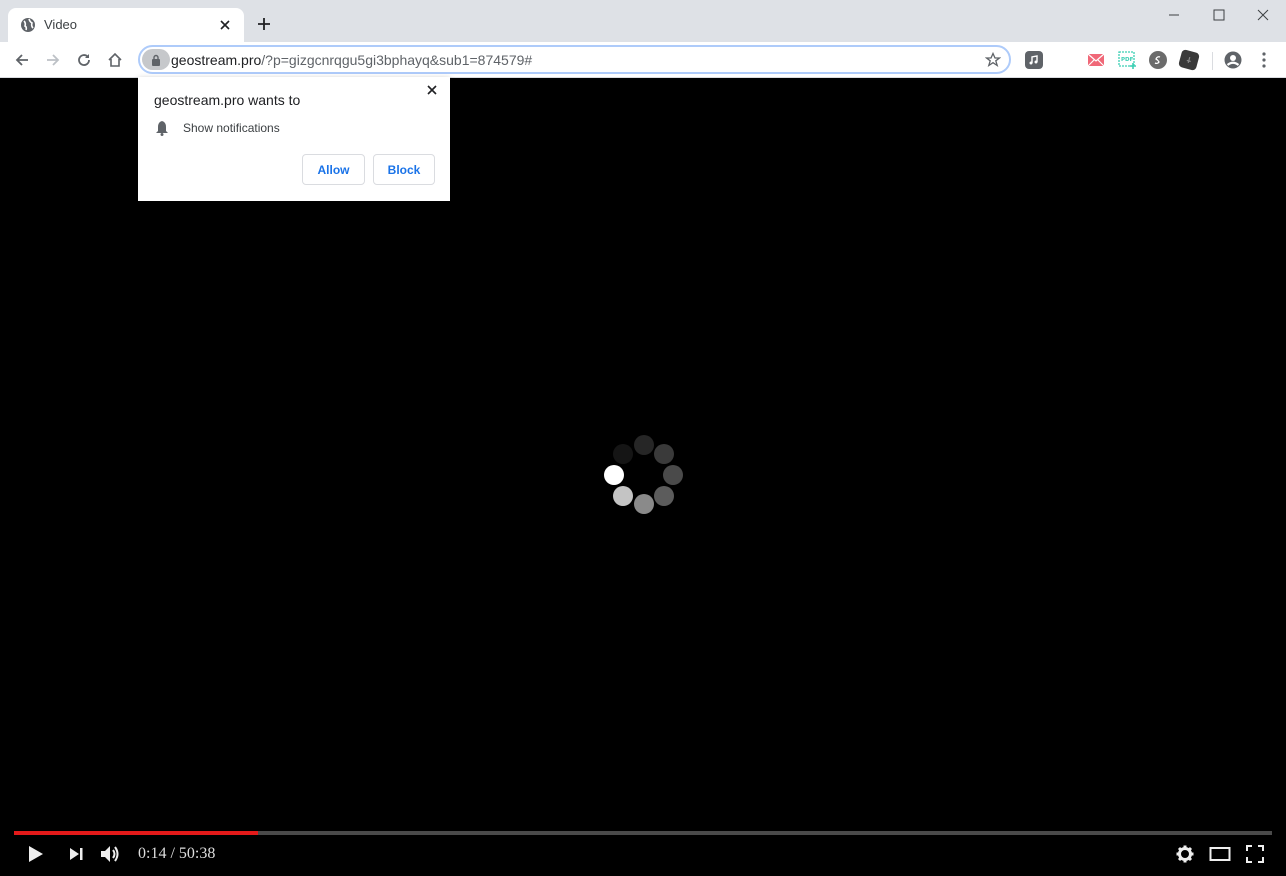 The width and height of the screenshot is (1286, 876). Describe the element at coordinates (136, 833) in the screenshot. I see `progress-played` at that location.